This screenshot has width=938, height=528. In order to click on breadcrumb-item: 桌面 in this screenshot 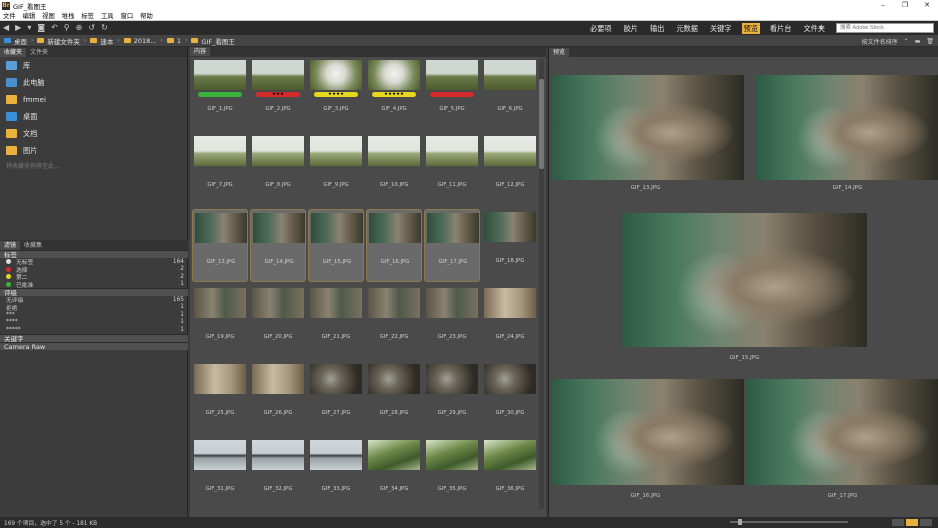, I will do `click(15, 41)`.